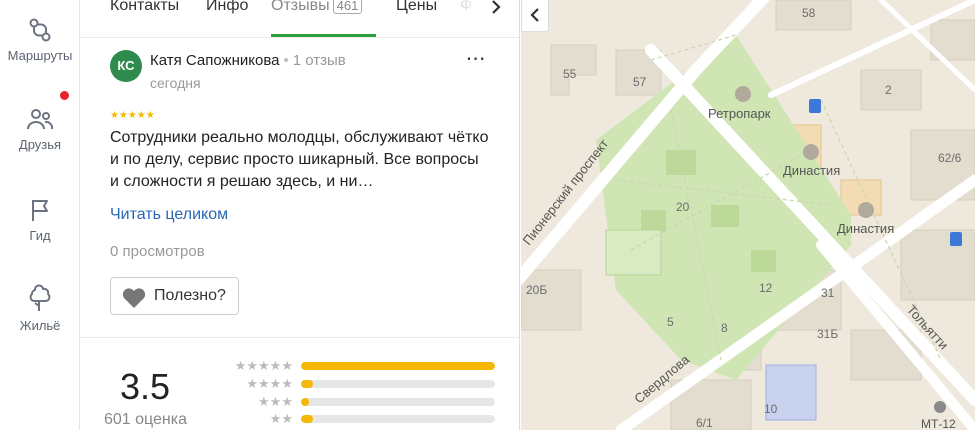 This screenshot has width=975, height=430. Describe the element at coordinates (570, 74) in the screenshot. I see `map-label-55: 55` at that location.